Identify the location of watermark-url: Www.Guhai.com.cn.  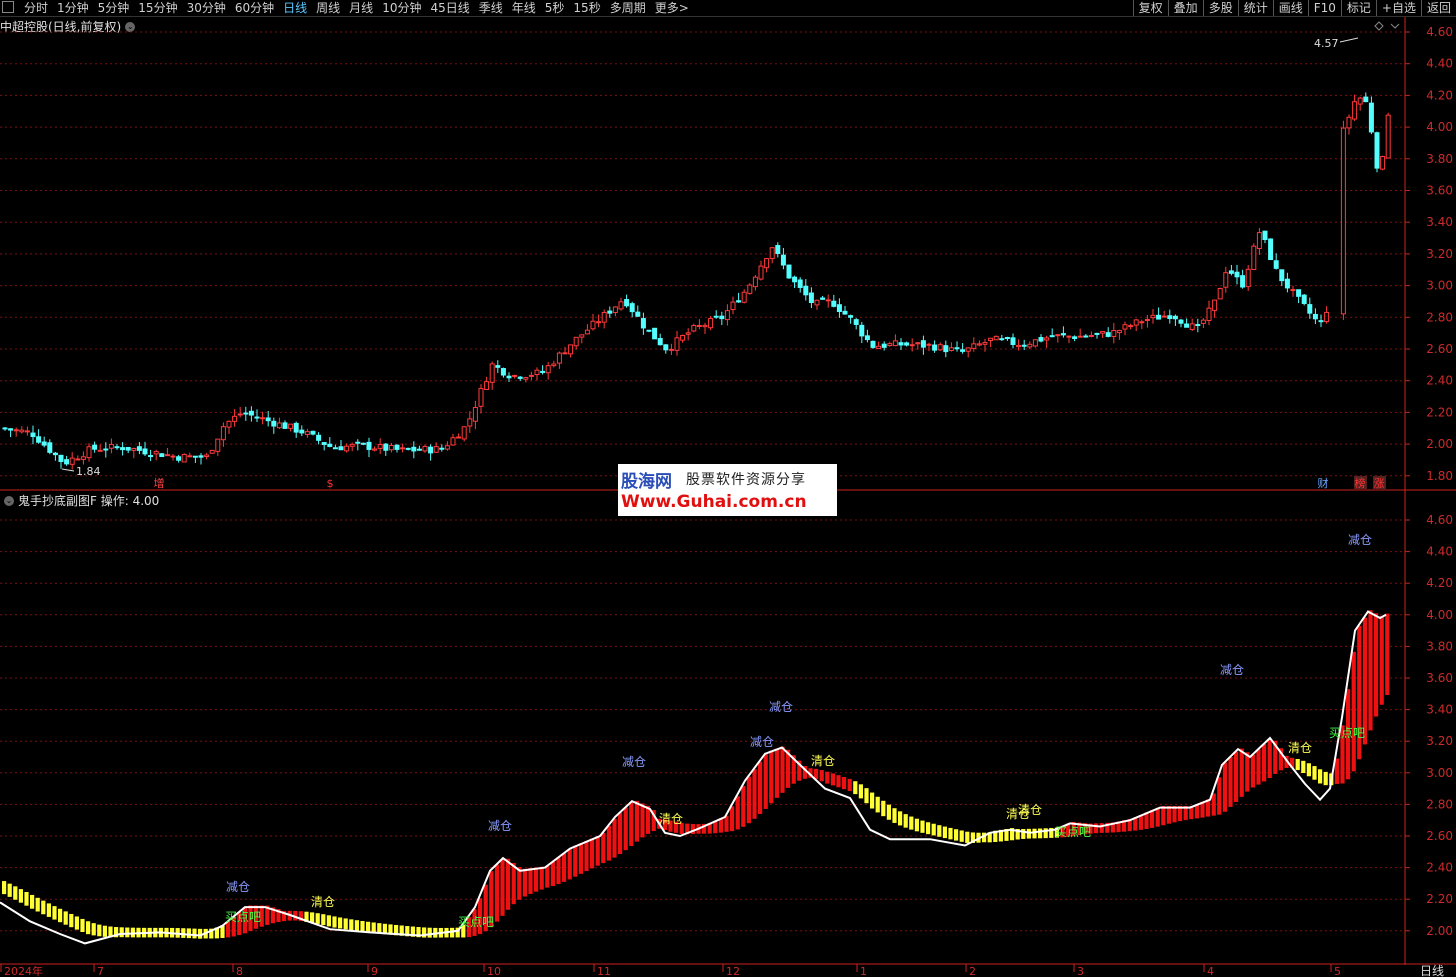
(714, 502).